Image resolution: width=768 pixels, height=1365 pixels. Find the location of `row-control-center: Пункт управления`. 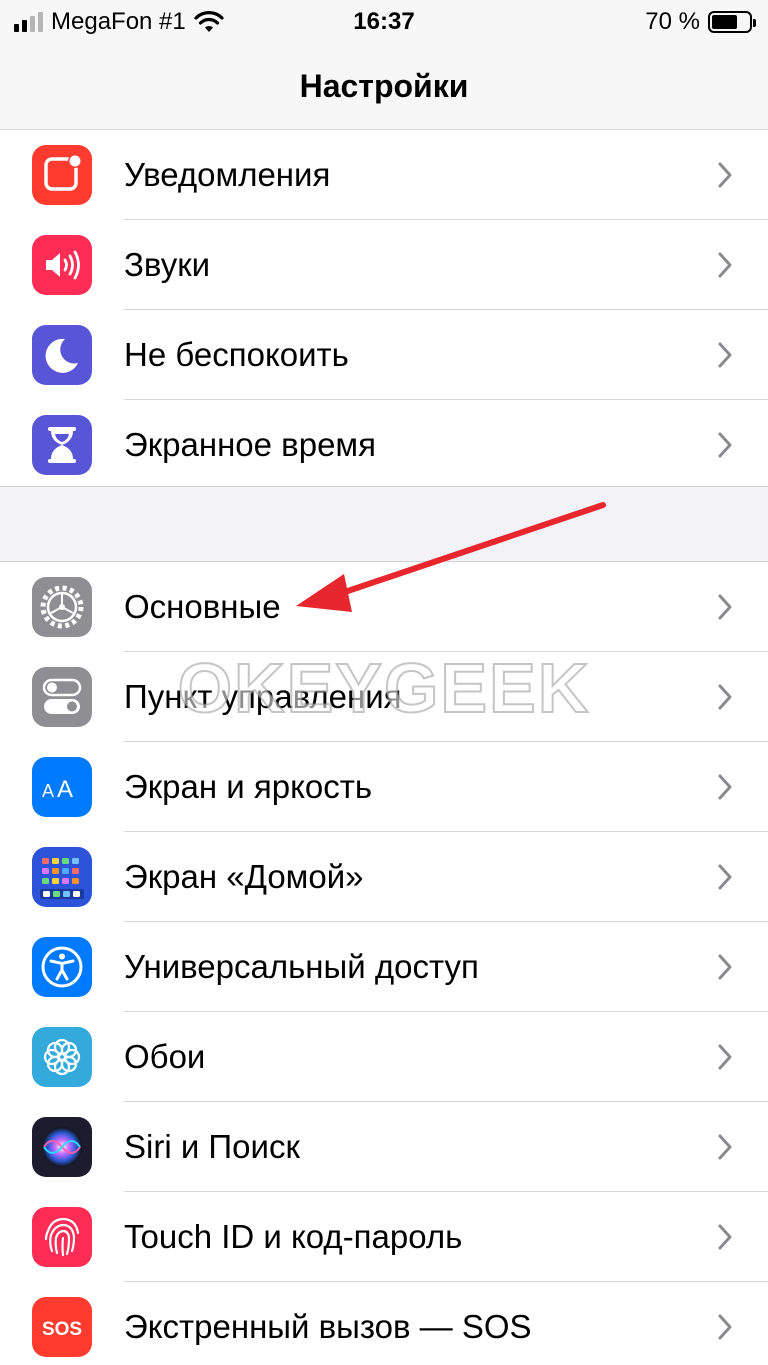

row-control-center: Пункт управления is located at coordinates (384, 697).